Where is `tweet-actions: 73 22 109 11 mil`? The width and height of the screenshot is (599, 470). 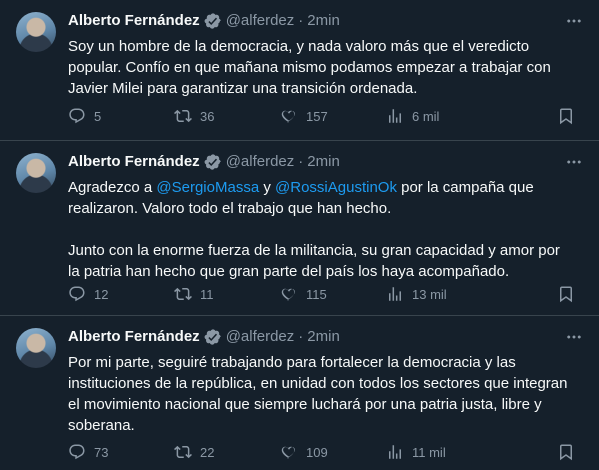
tweet-actions: 73 22 109 11 mil is located at coordinates (323, 452).